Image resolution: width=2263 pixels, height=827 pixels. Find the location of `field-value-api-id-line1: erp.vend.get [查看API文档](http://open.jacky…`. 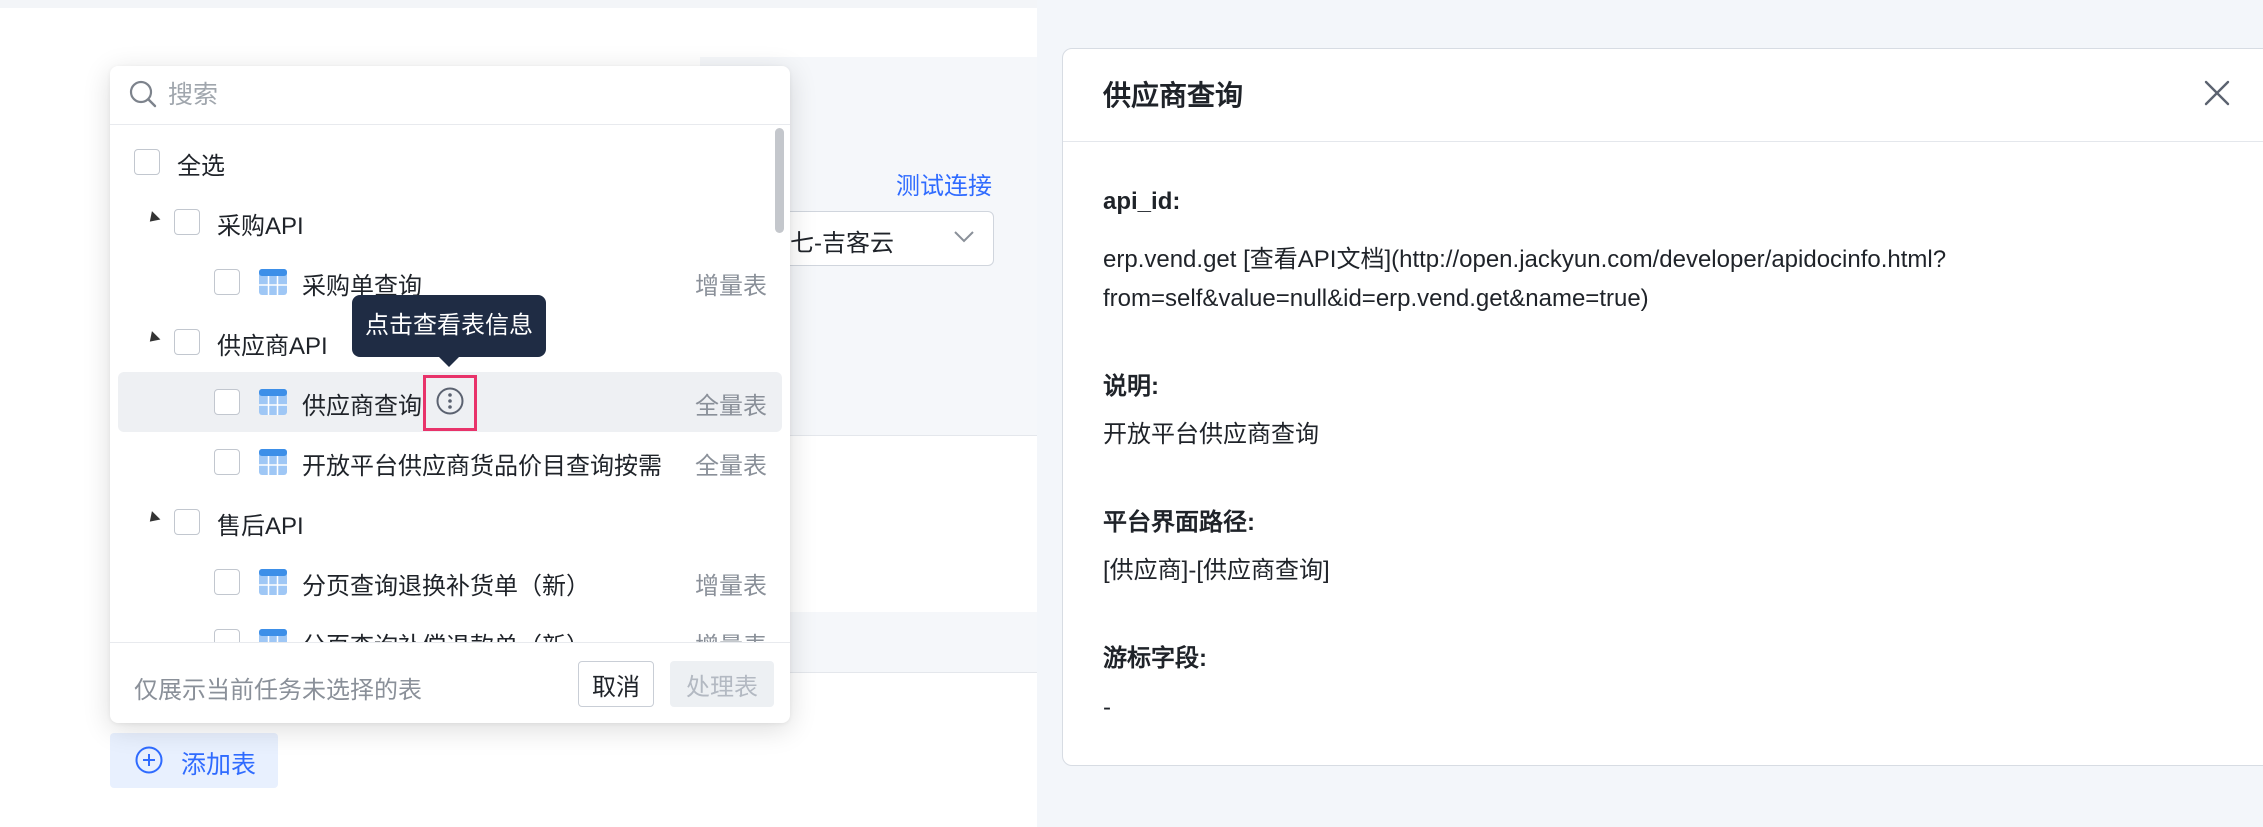

field-value-api-id-line1: erp.vend.get [查看API文档](http://open.jacky… is located at coordinates (1525, 259).